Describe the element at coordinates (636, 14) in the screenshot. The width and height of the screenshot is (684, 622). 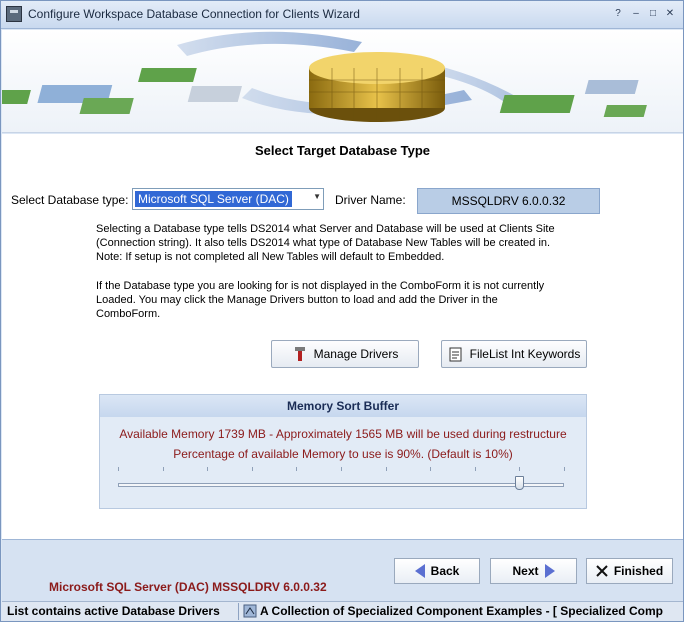
I see `minimize-icon: –` at that location.